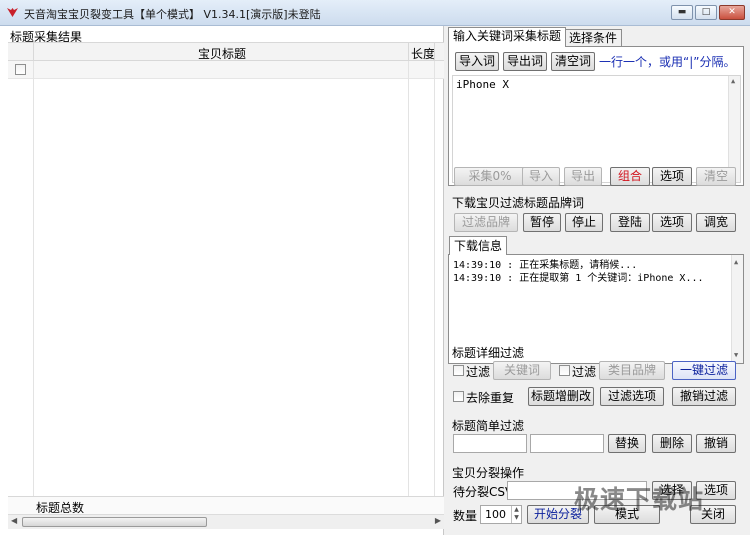  Describe the element at coordinates (14, 520) in the screenshot. I see `scroll-left-icon: ◀` at that location.